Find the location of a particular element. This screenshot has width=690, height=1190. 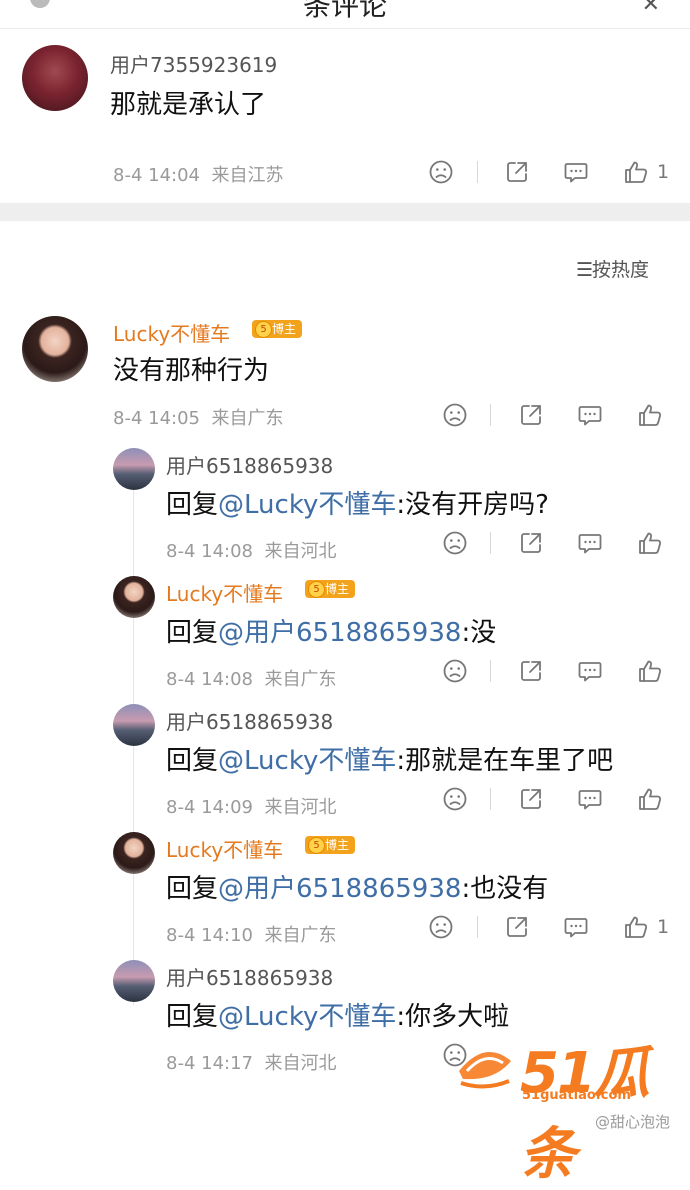

comment-location: 来自江苏 is located at coordinates (247, 175).